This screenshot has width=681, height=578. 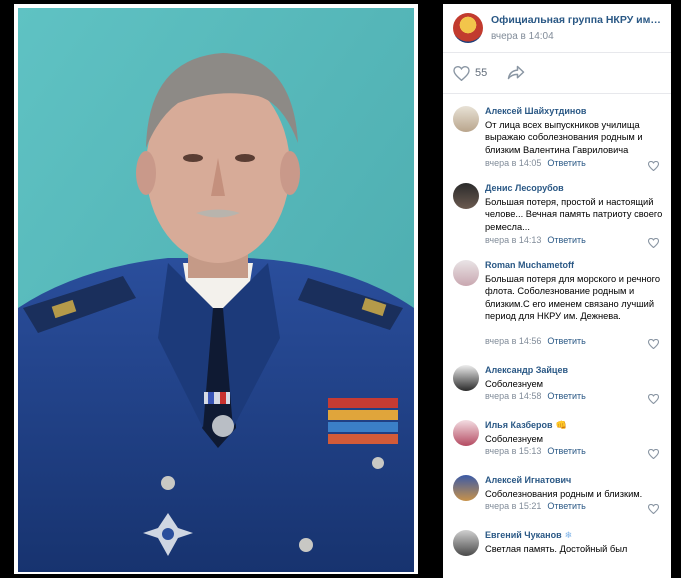 I want to click on fist-emoji-icon: 👊, so click(x=561, y=425).